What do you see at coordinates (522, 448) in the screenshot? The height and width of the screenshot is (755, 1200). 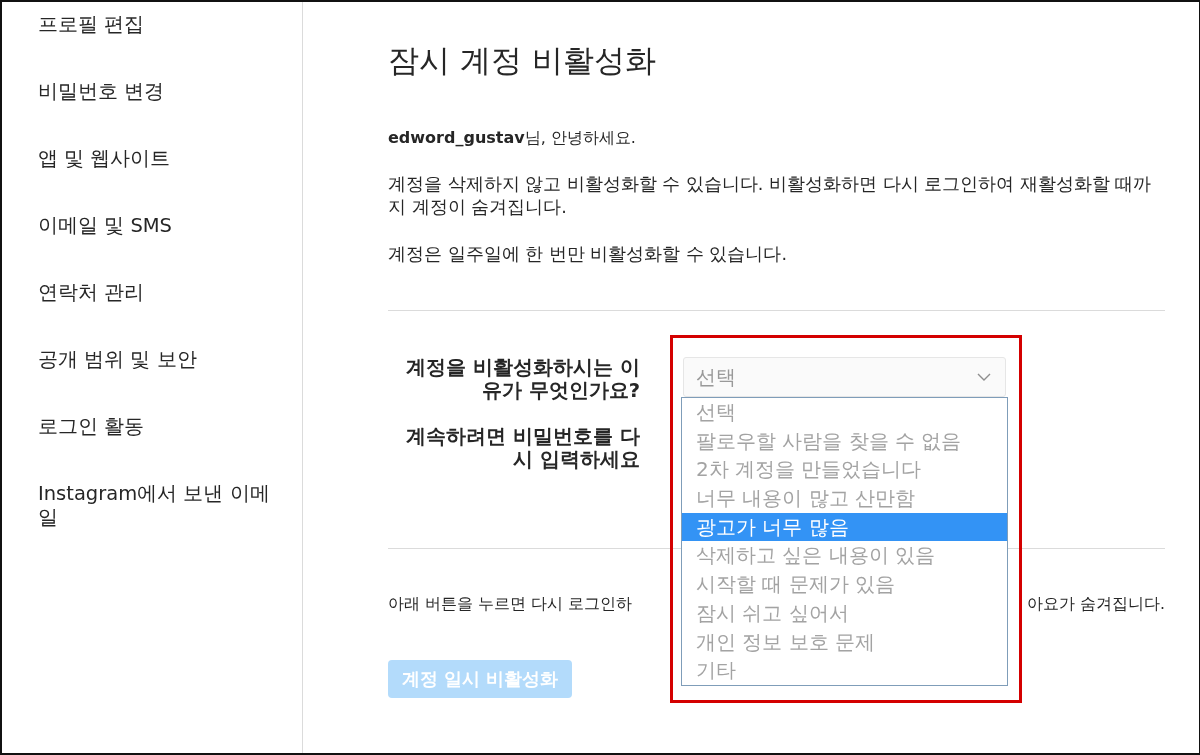 I see `password-label: 계속하려면 비밀번호를 다시 입력하세요` at bounding box center [522, 448].